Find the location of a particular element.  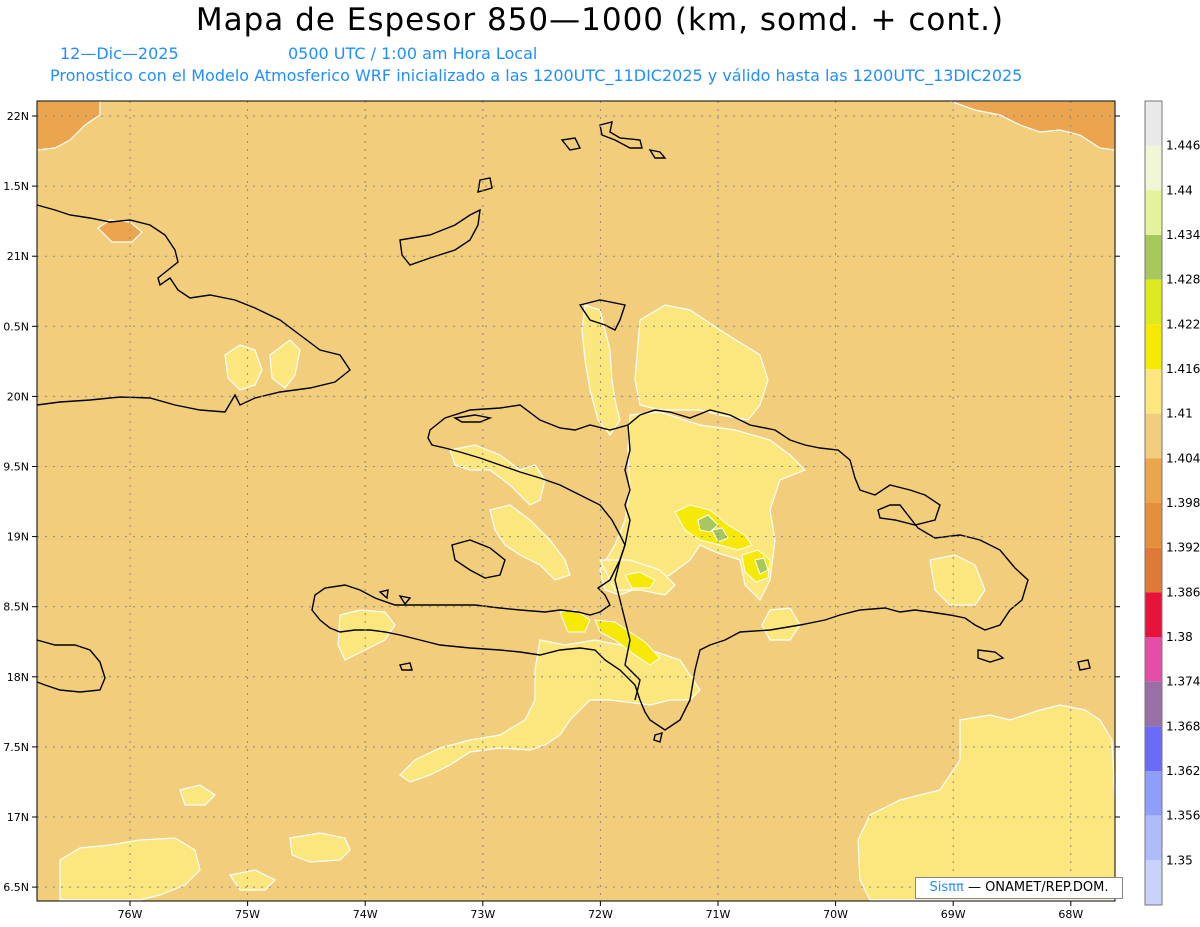

lat-label: 7.5N is located at coordinates (16, 747).